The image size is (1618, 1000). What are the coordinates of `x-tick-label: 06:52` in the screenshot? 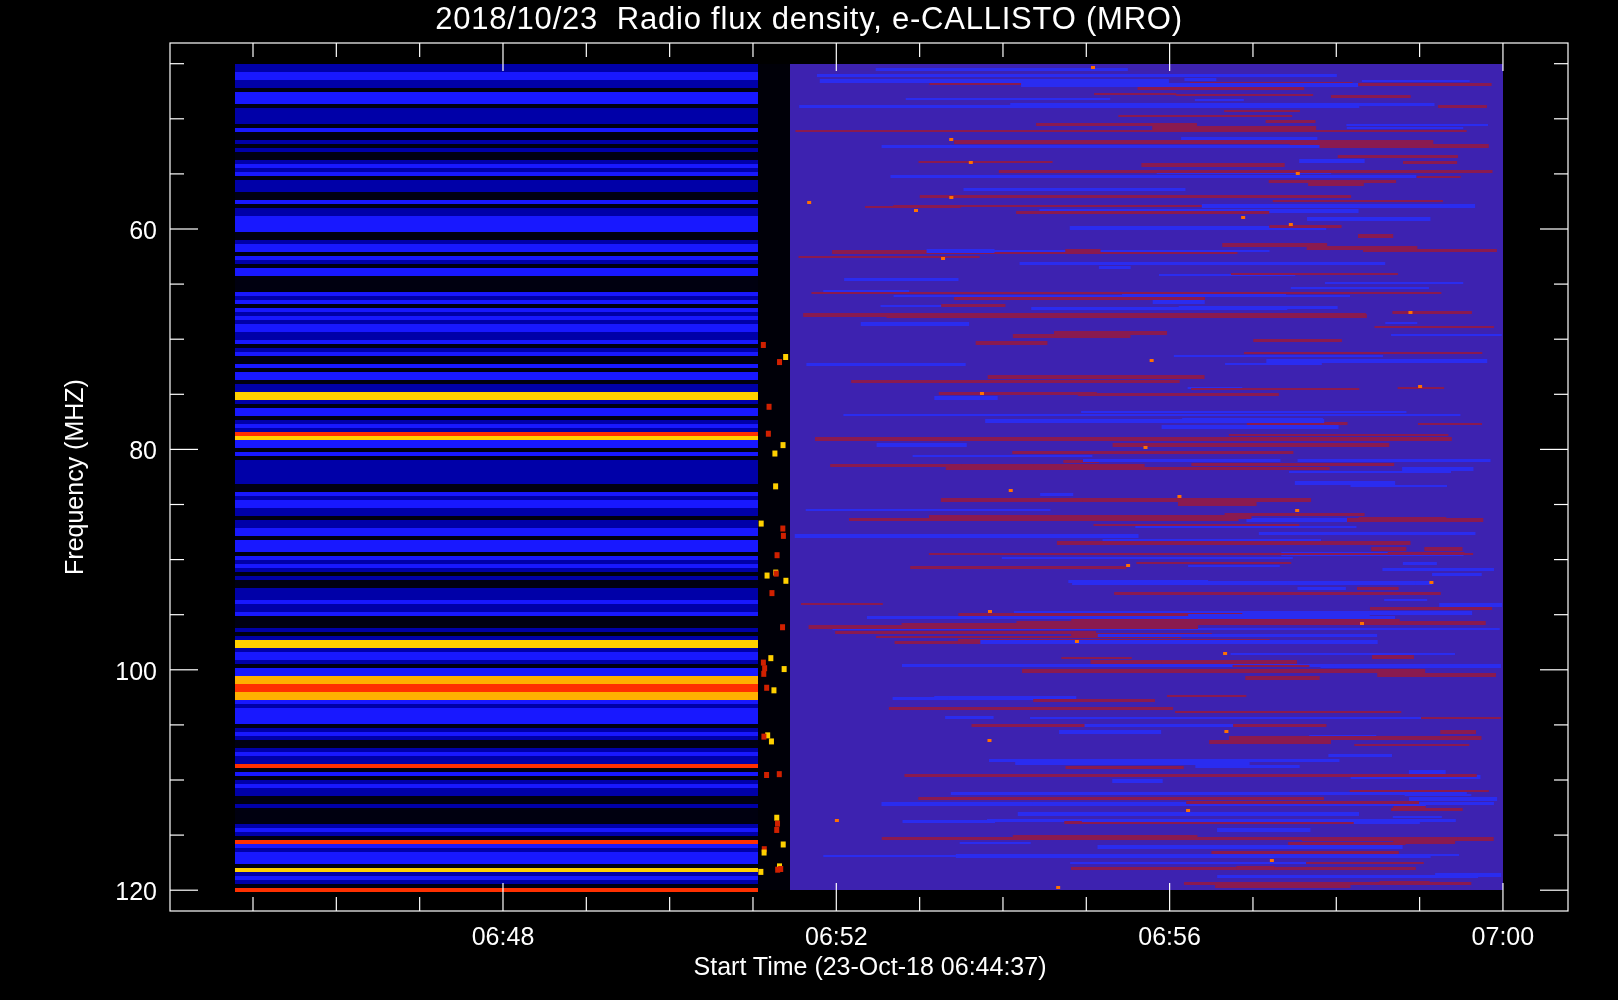 It's located at (836, 936).